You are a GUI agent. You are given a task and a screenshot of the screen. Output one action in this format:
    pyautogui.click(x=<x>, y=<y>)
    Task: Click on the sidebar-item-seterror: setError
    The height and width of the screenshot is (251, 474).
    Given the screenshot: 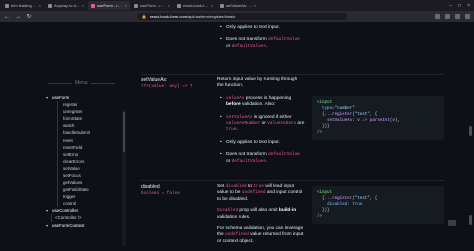 What is the action you would take?
    pyautogui.click(x=86, y=154)
    